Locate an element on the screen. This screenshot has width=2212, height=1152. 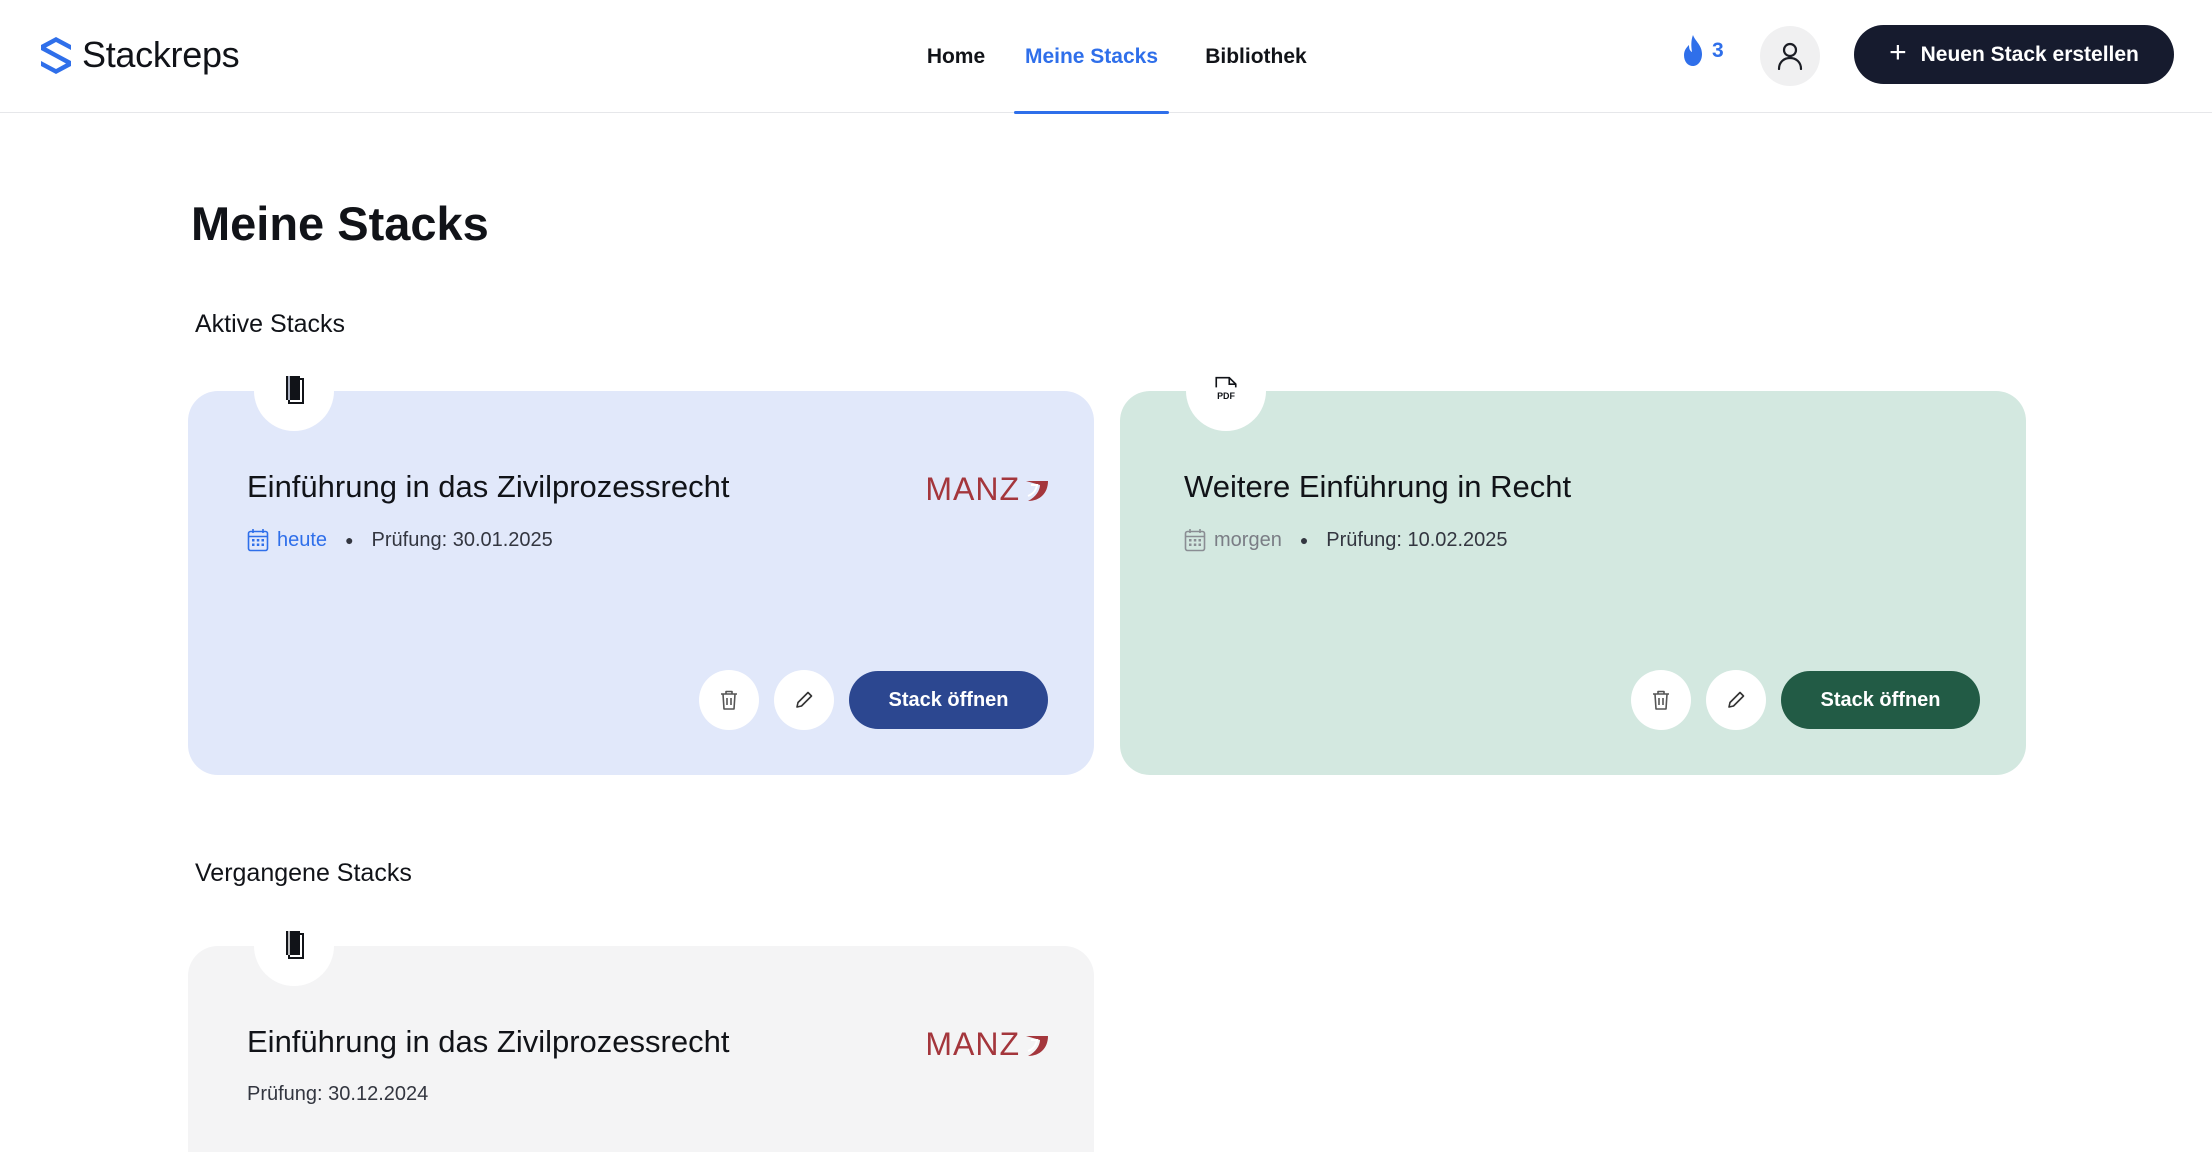
nav-bibliothek: Bibliothek is located at coordinates (1256, 56).